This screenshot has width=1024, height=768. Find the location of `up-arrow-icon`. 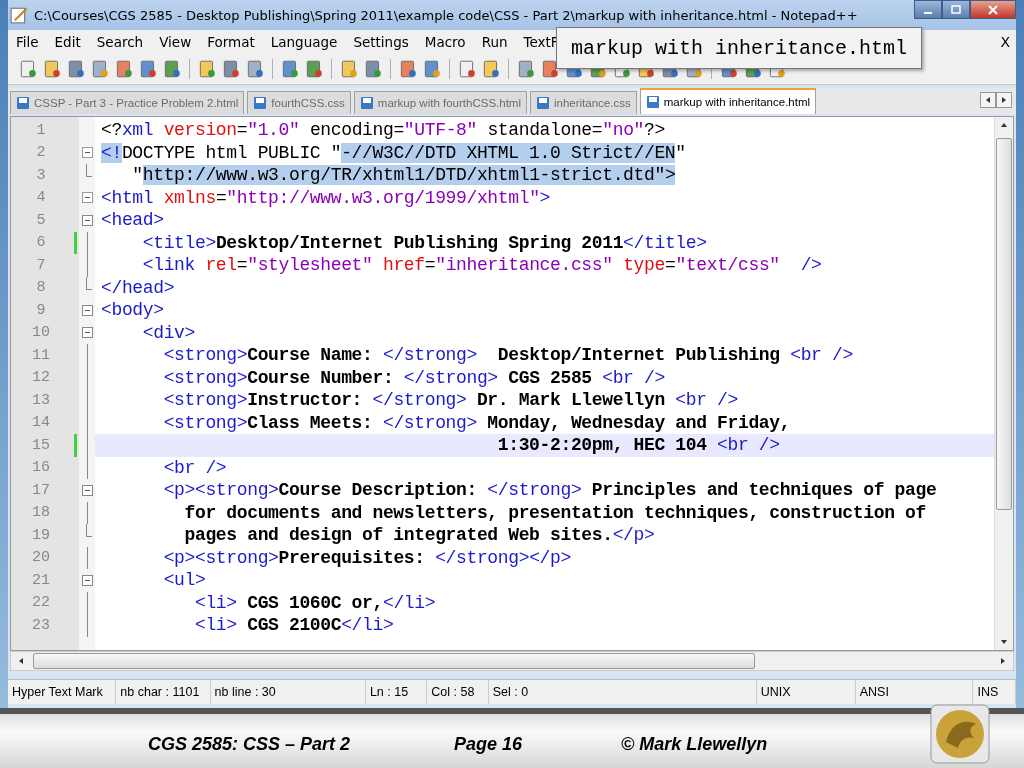

up-arrow-icon is located at coordinates (1004, 125).